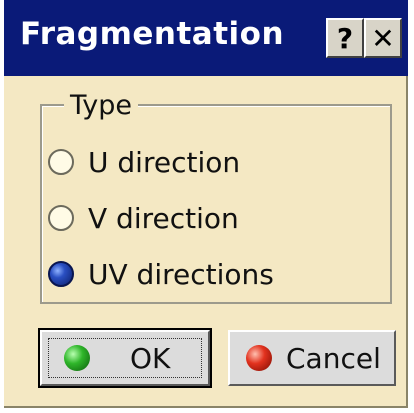 This screenshot has width=414, height=413. I want to click on help-button: ?, so click(345, 38).